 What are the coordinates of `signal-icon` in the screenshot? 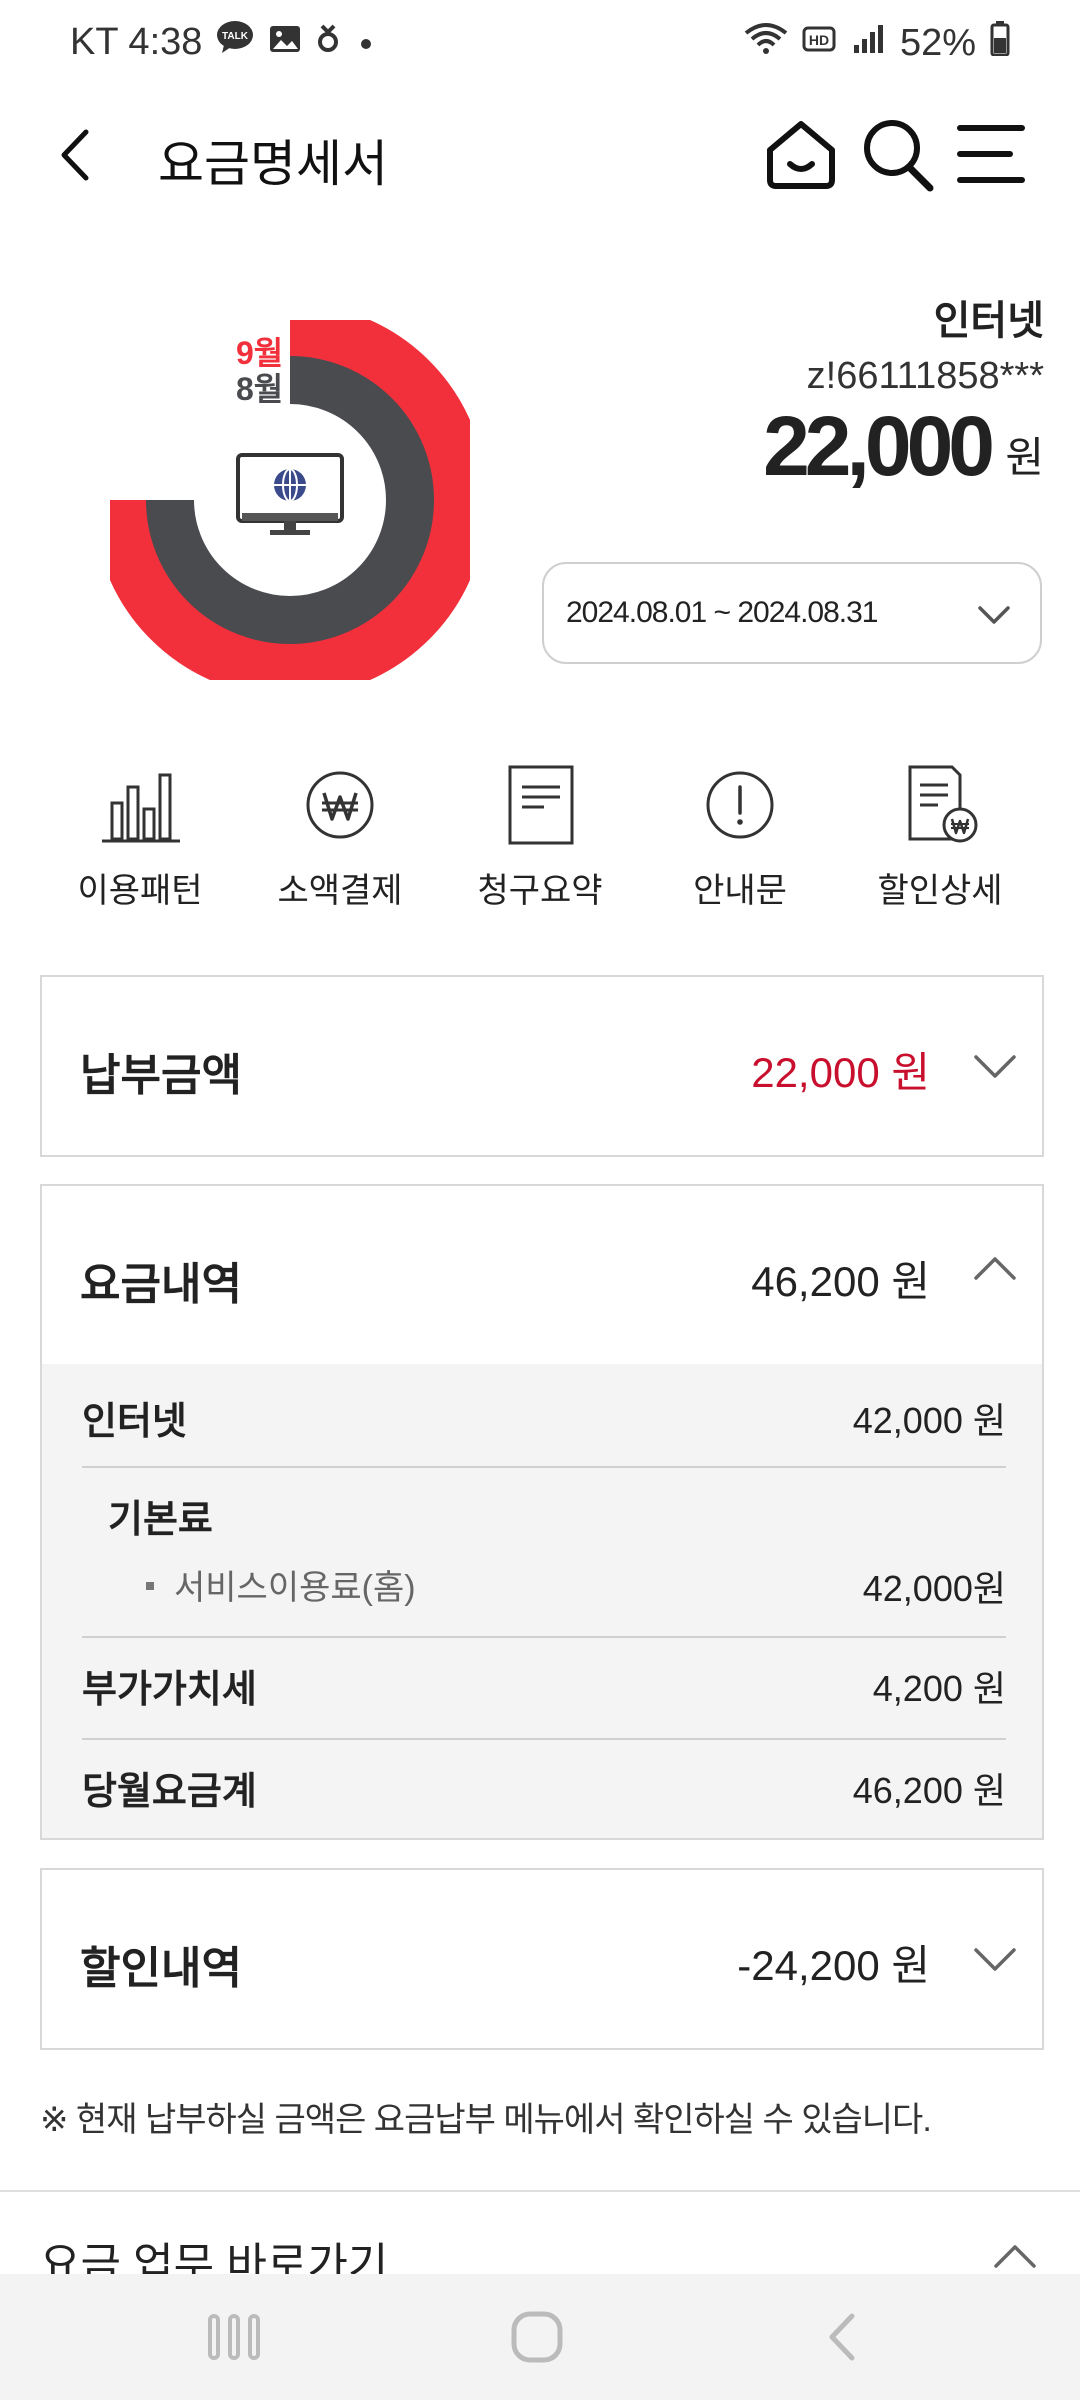 It's located at (869, 43).